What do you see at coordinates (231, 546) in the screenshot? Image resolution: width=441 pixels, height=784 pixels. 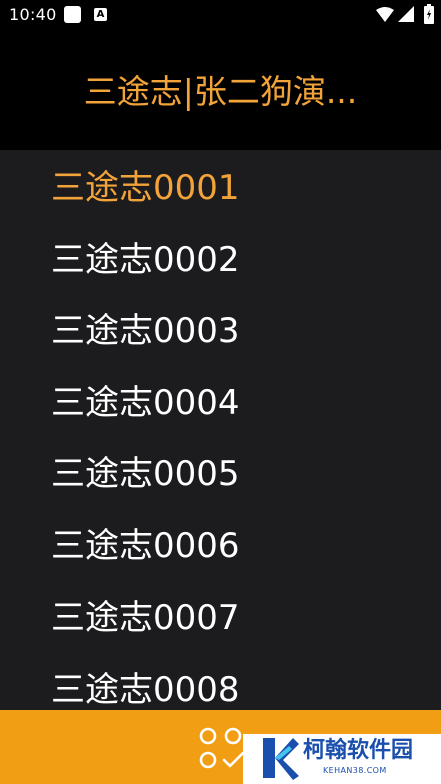 I see `list-item-0006: 三途志0006` at bounding box center [231, 546].